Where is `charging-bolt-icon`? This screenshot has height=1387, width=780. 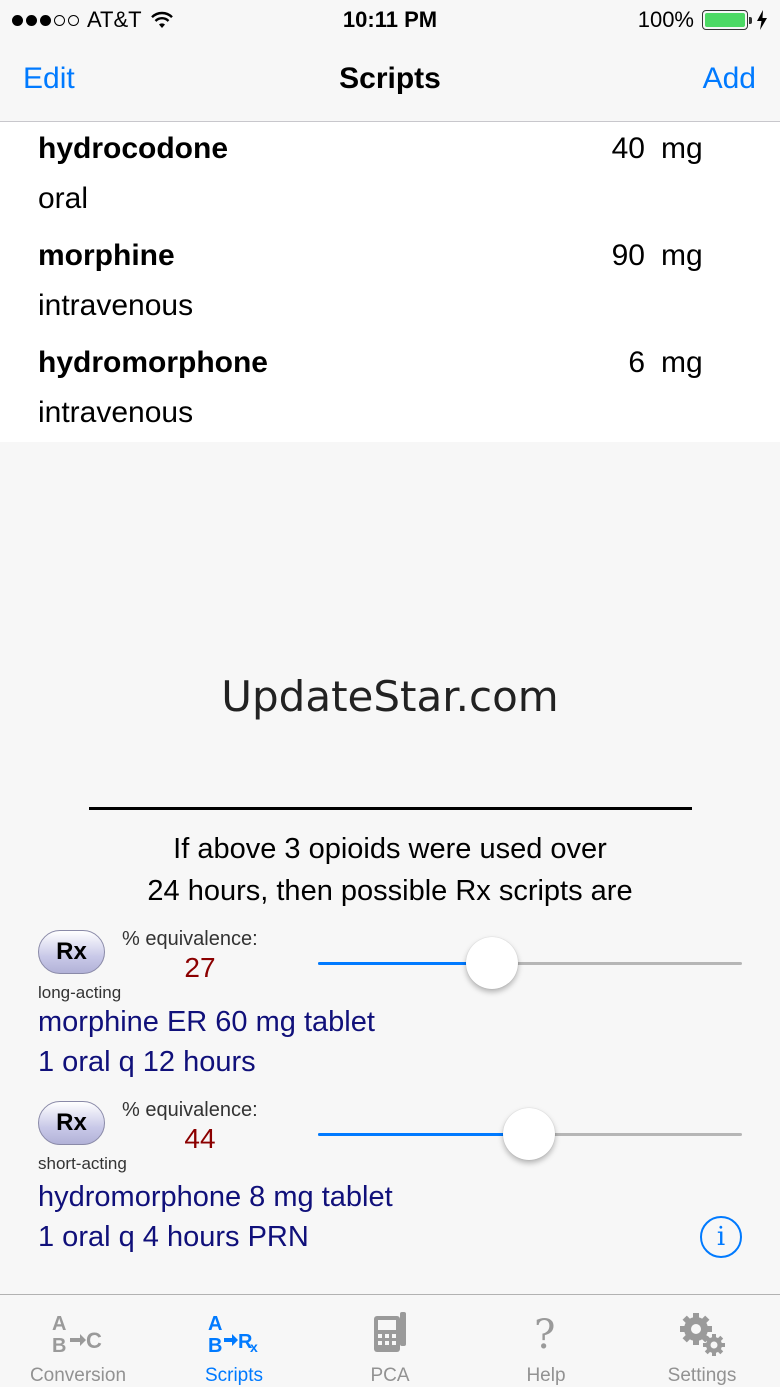
charging-bolt-icon is located at coordinates (762, 20).